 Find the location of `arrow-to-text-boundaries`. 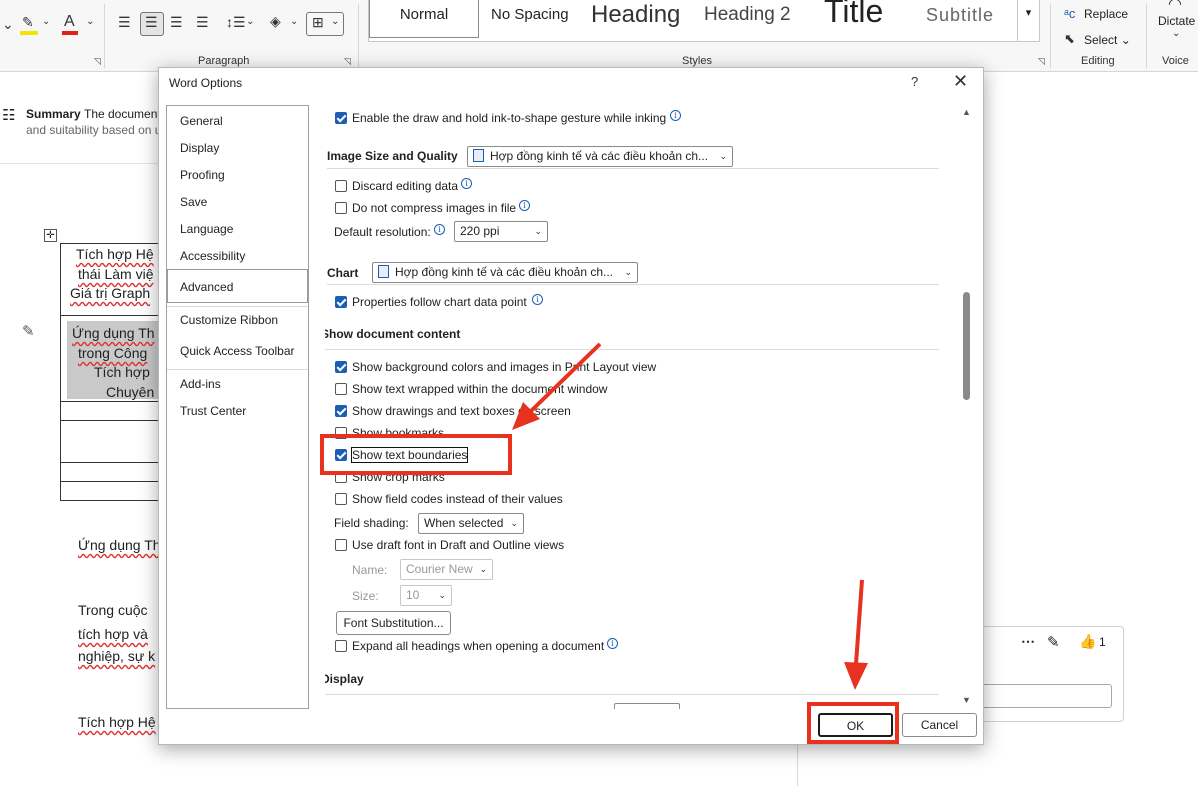

arrow-to-text-boundaries is located at coordinates (557, 386).